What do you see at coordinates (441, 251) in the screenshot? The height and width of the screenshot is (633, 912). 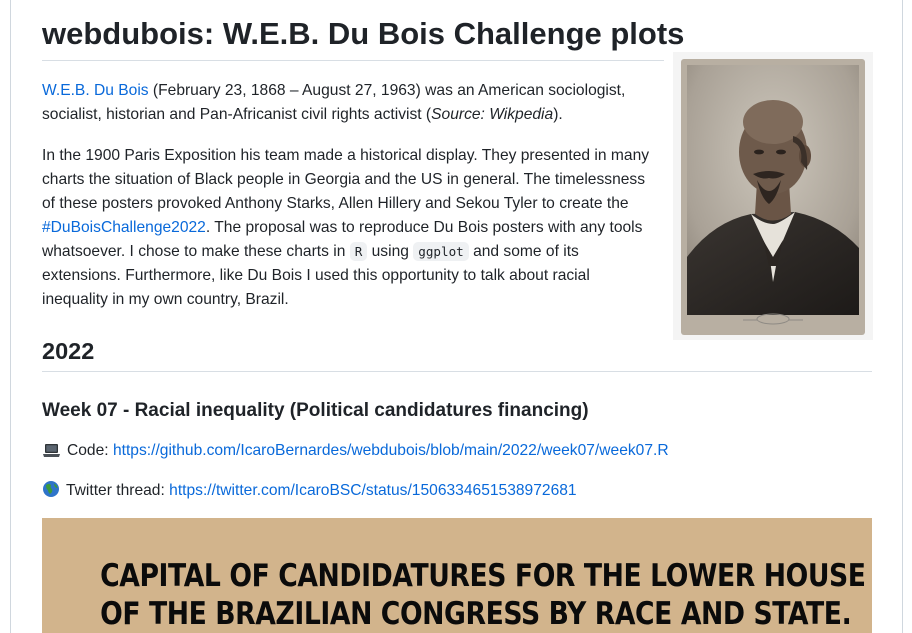 I see `code-ggplot: ggplot` at bounding box center [441, 251].